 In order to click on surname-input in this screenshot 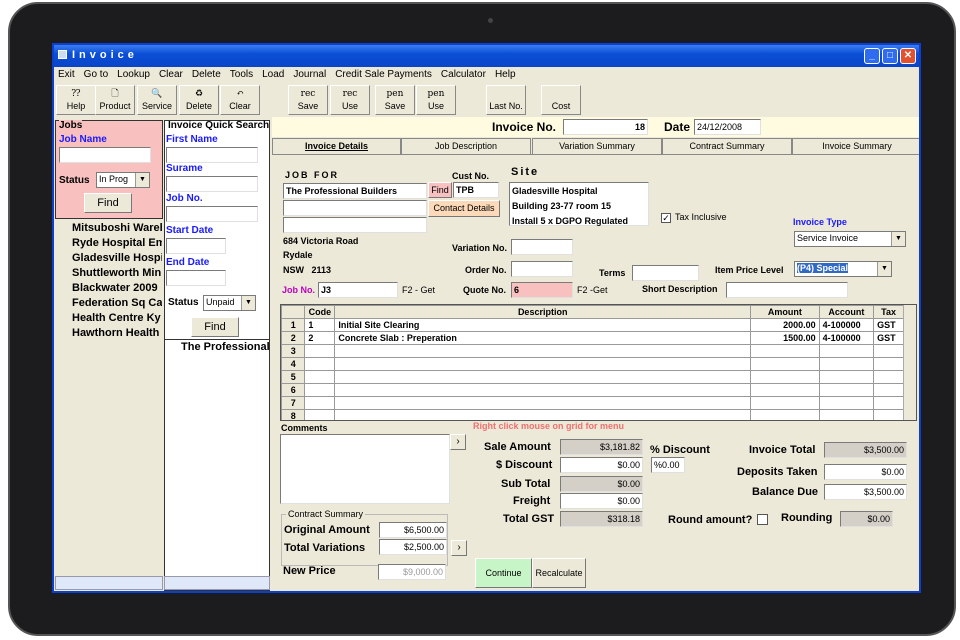, I will do `click(212, 184)`.